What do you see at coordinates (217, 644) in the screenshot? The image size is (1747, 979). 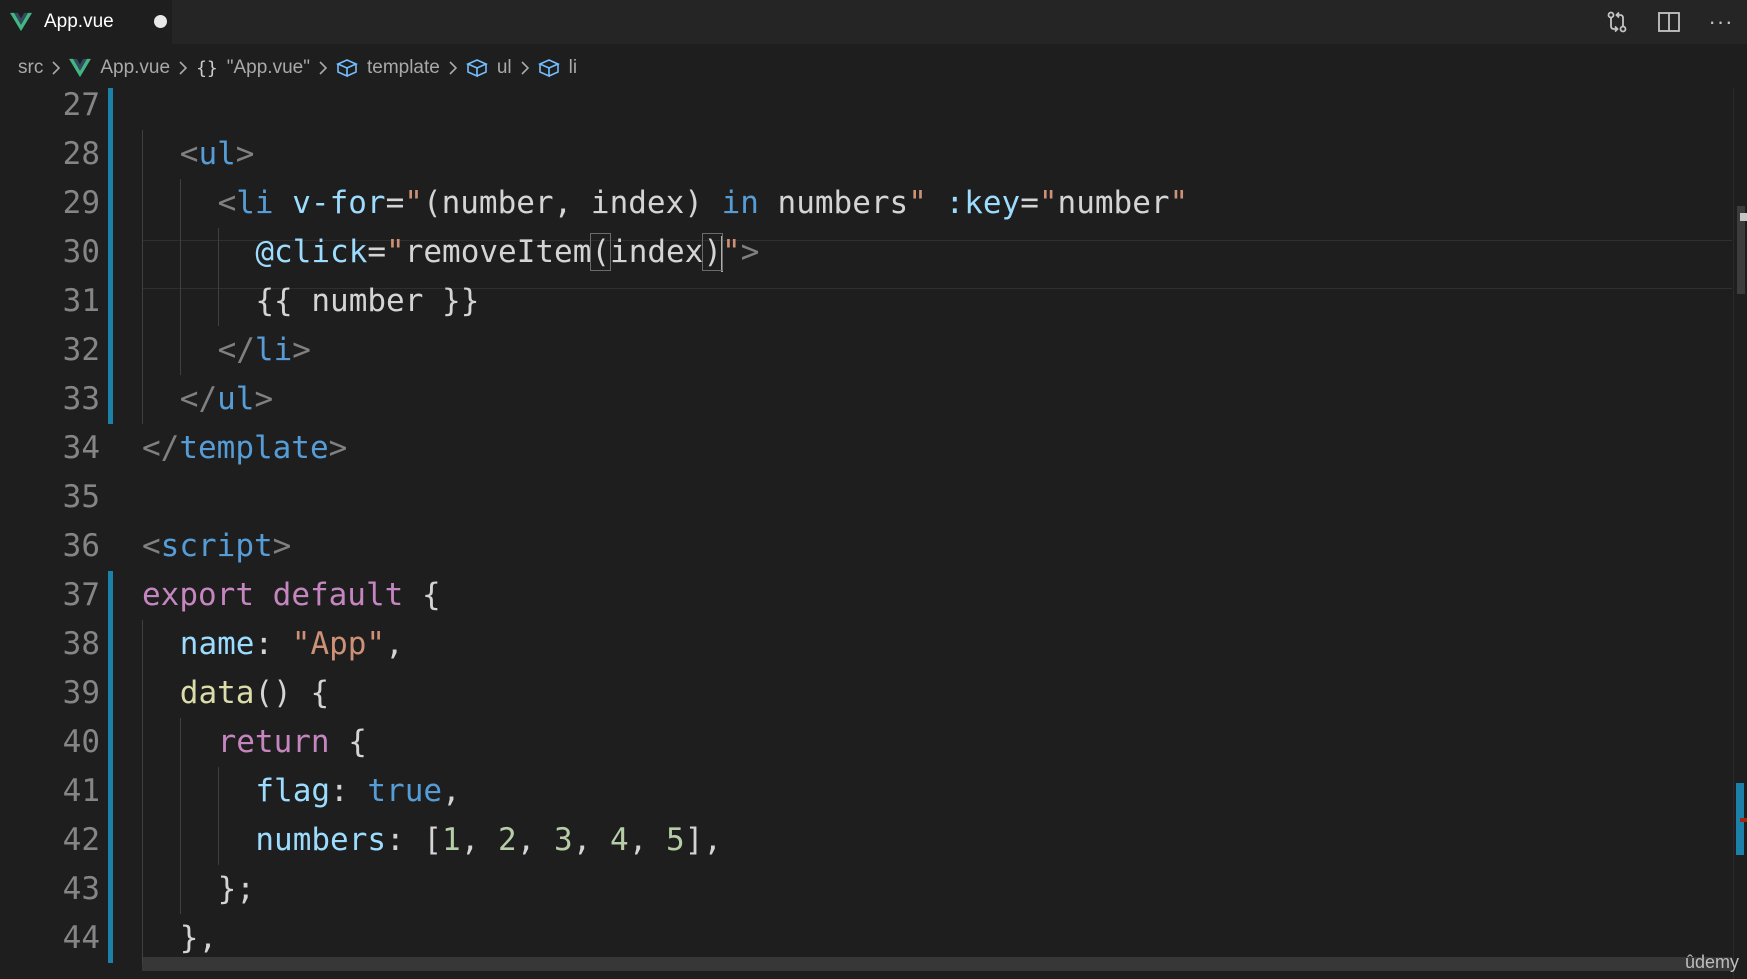 I see `code-token: name` at bounding box center [217, 644].